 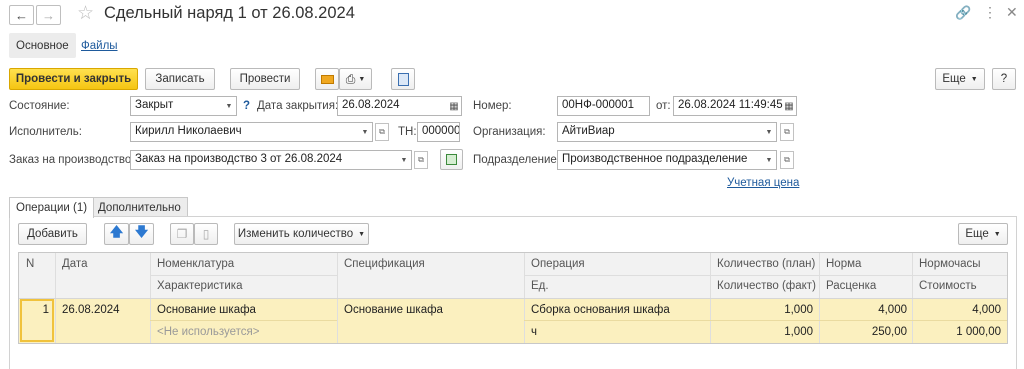 I want to click on cell-specification: Основание шкафа, so click(x=393, y=310).